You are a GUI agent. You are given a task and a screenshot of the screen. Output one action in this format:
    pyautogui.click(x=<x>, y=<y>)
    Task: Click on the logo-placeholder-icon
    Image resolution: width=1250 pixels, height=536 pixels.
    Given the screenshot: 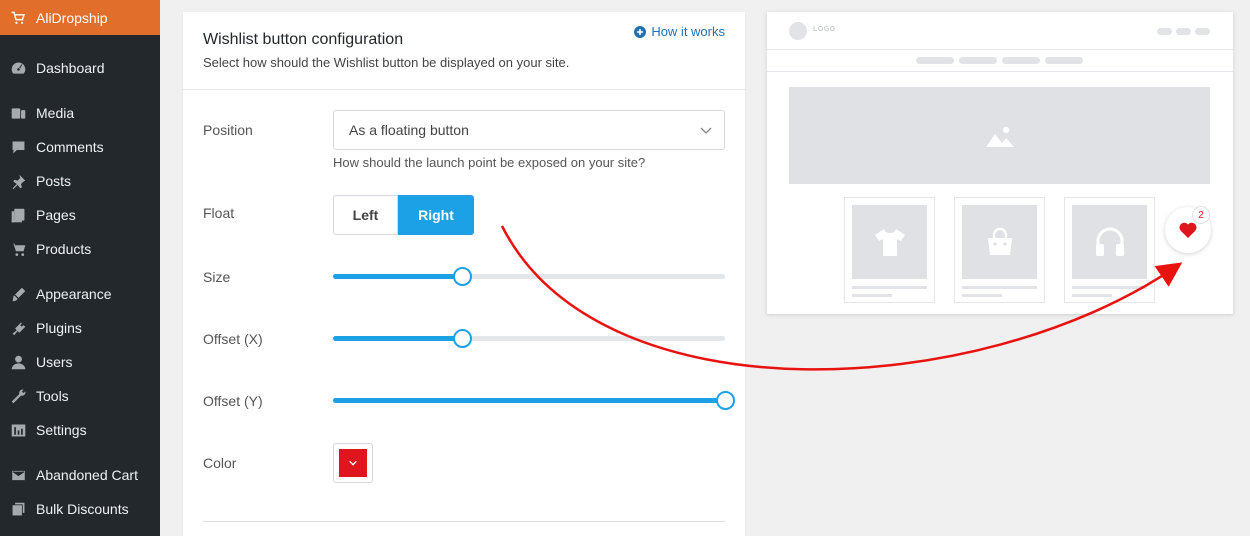 What is the action you would take?
    pyautogui.click(x=798, y=31)
    